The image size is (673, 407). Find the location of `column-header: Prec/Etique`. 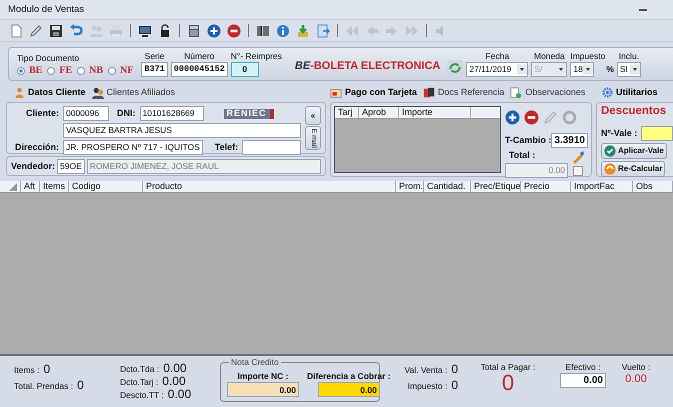

column-header: Prec/Etique is located at coordinates (496, 186).